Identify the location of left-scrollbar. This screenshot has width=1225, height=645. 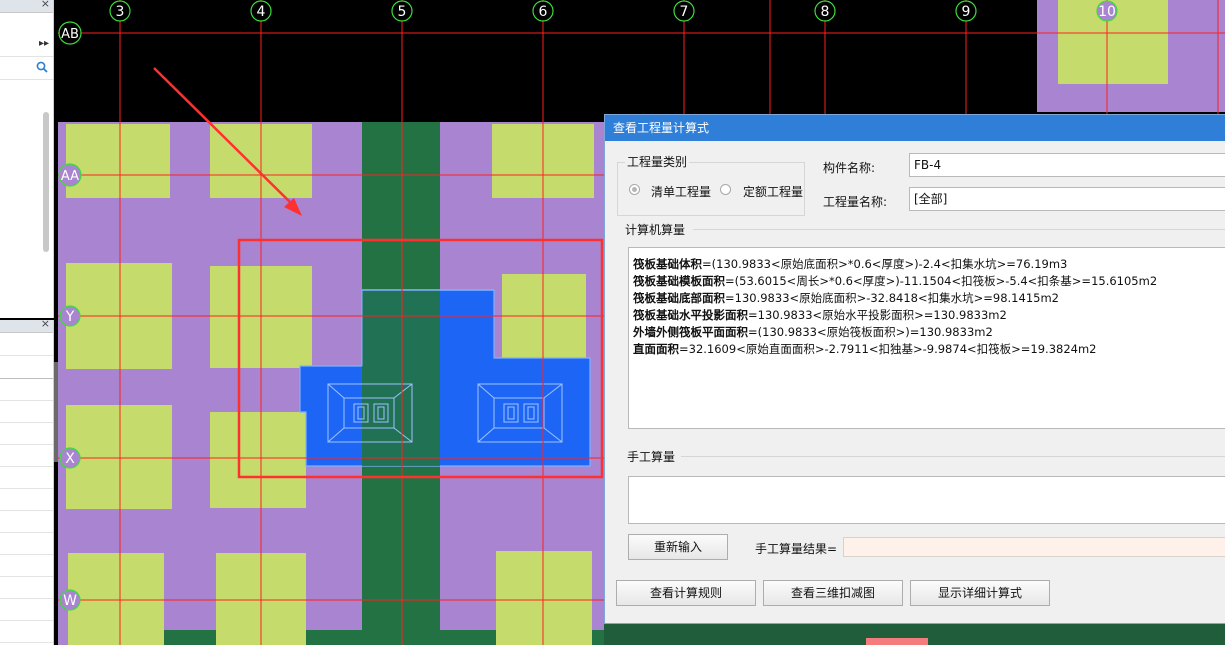
(46, 182).